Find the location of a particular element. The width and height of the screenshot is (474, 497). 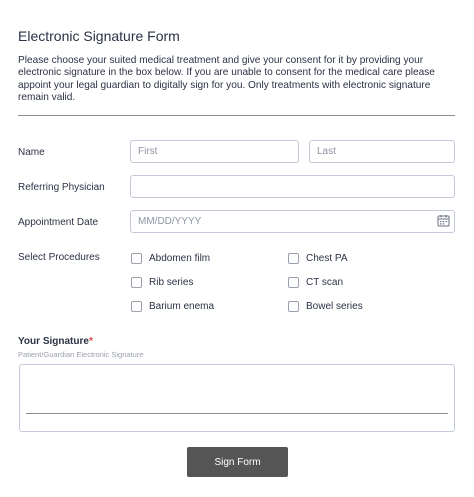

physician-label: Referring Physician is located at coordinates (61, 187).